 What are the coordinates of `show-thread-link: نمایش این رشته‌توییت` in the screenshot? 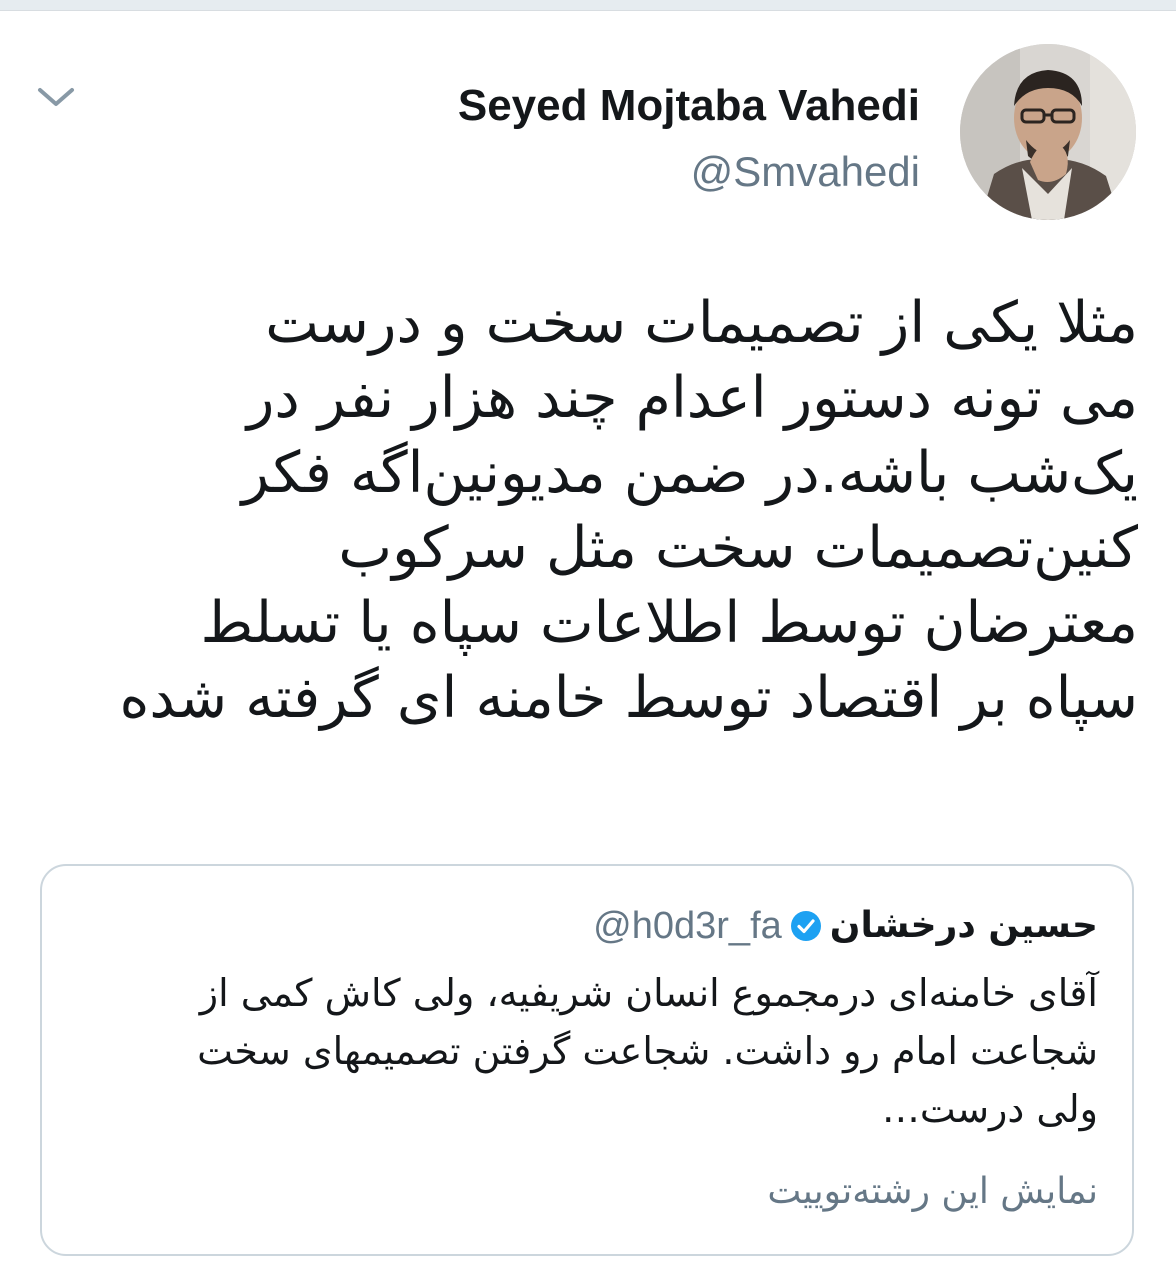 It's located at (932, 1192).